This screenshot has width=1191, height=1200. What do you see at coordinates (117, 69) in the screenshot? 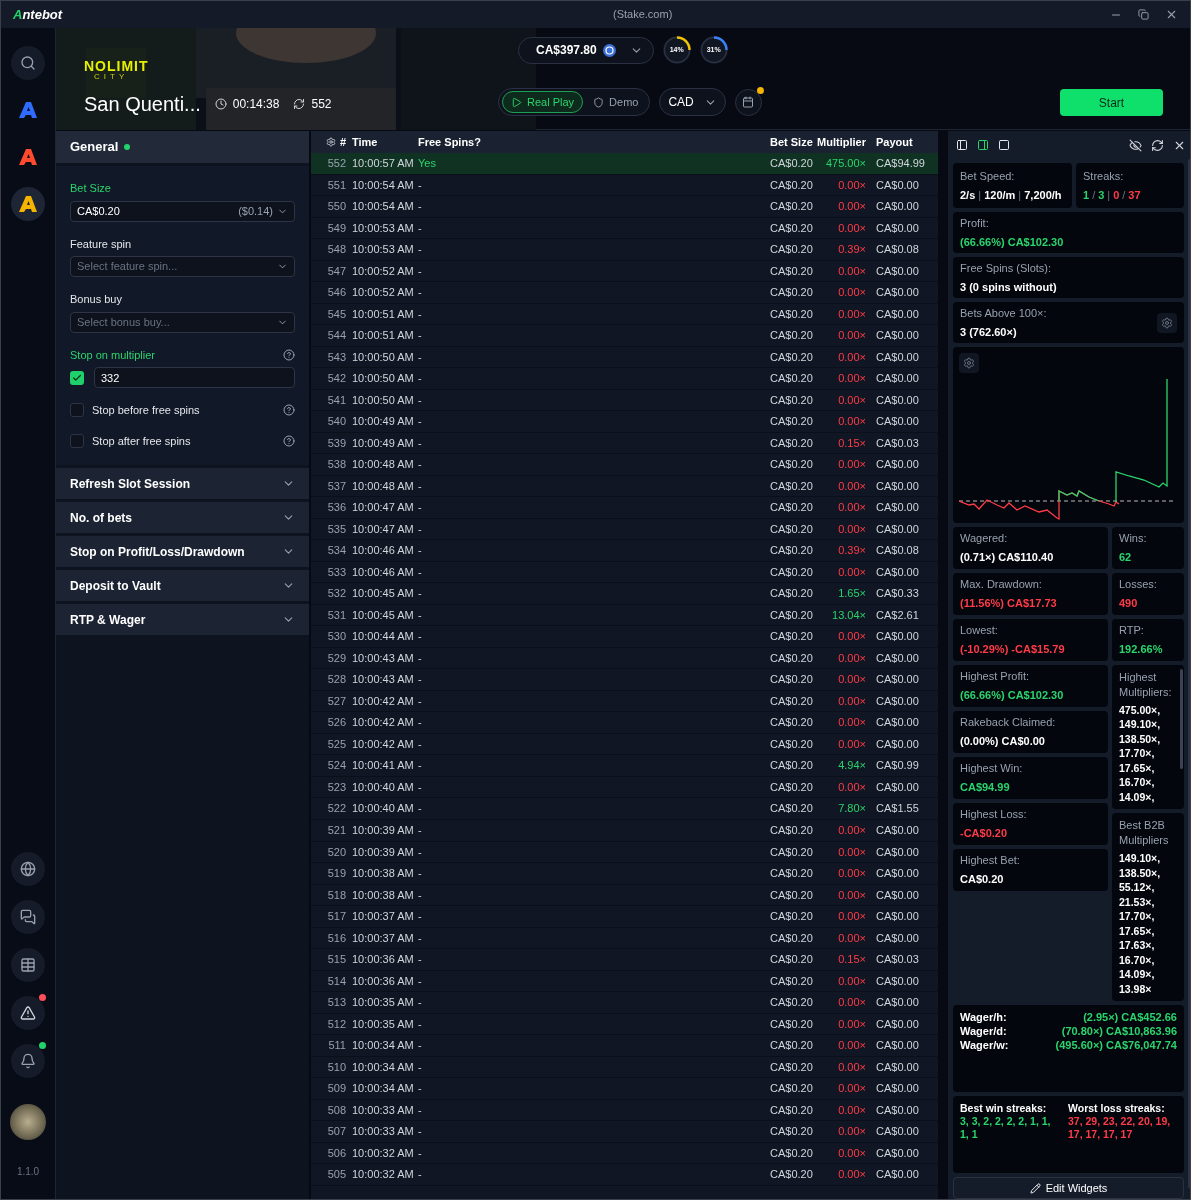
I see `provider-logo: NOLIMIT CITY` at bounding box center [117, 69].